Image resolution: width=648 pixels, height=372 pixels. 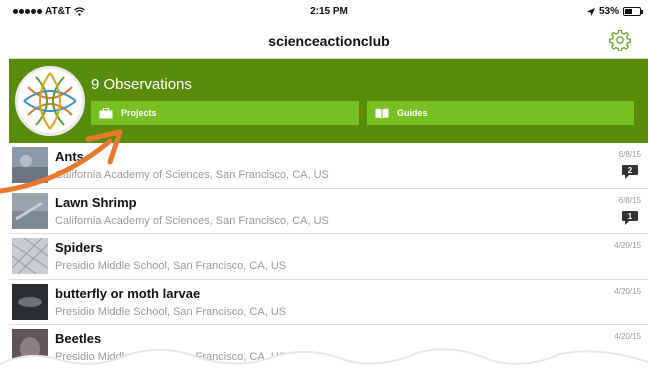 I want to click on navigation-bar: scienceactionclub, so click(x=328, y=40).